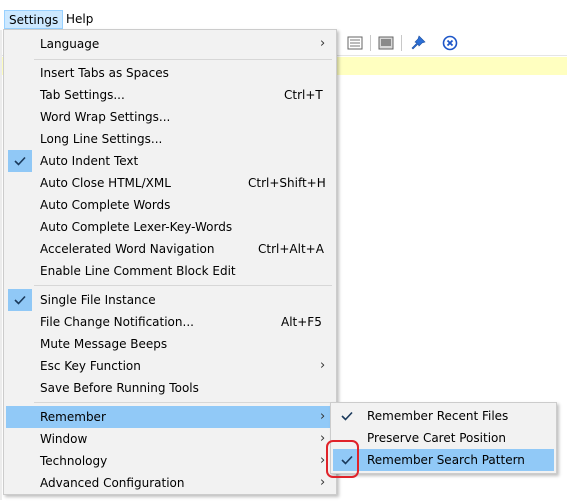 This screenshot has width=567, height=503. Describe the element at coordinates (436, 438) in the screenshot. I see `menu-item-label: Preserve Caret Position` at that location.